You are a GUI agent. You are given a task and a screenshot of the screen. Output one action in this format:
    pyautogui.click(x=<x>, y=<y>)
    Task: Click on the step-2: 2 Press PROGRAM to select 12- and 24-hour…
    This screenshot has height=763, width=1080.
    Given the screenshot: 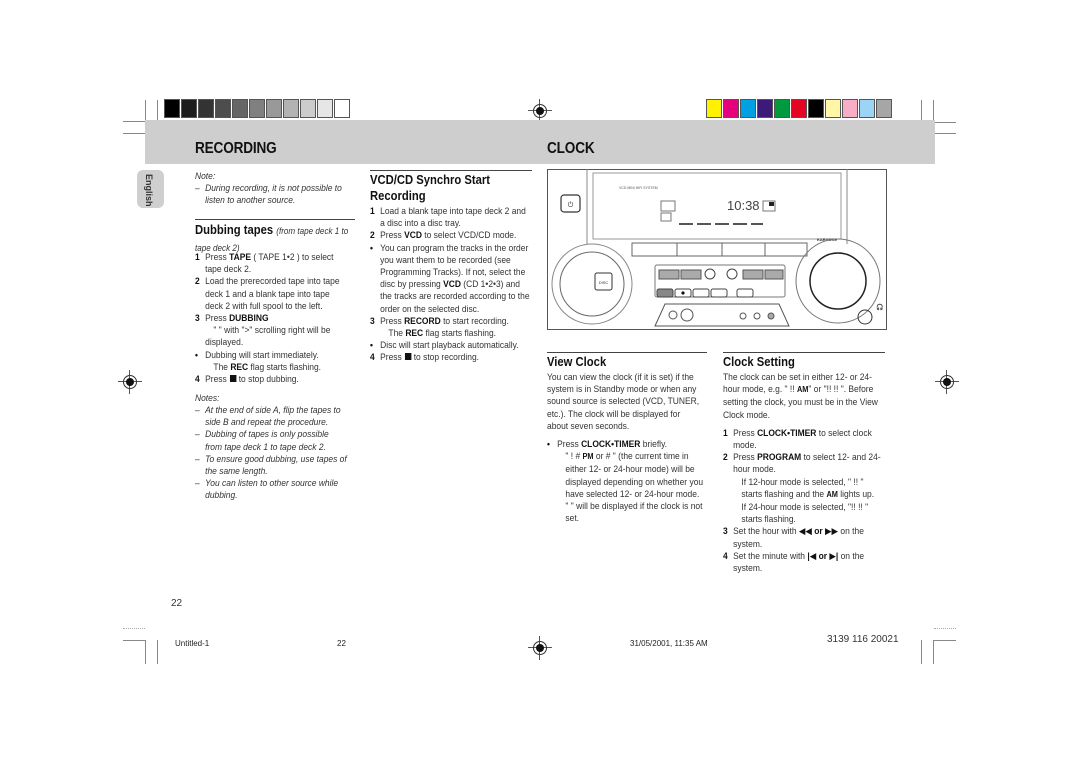 What is the action you would take?
    pyautogui.click(x=802, y=463)
    